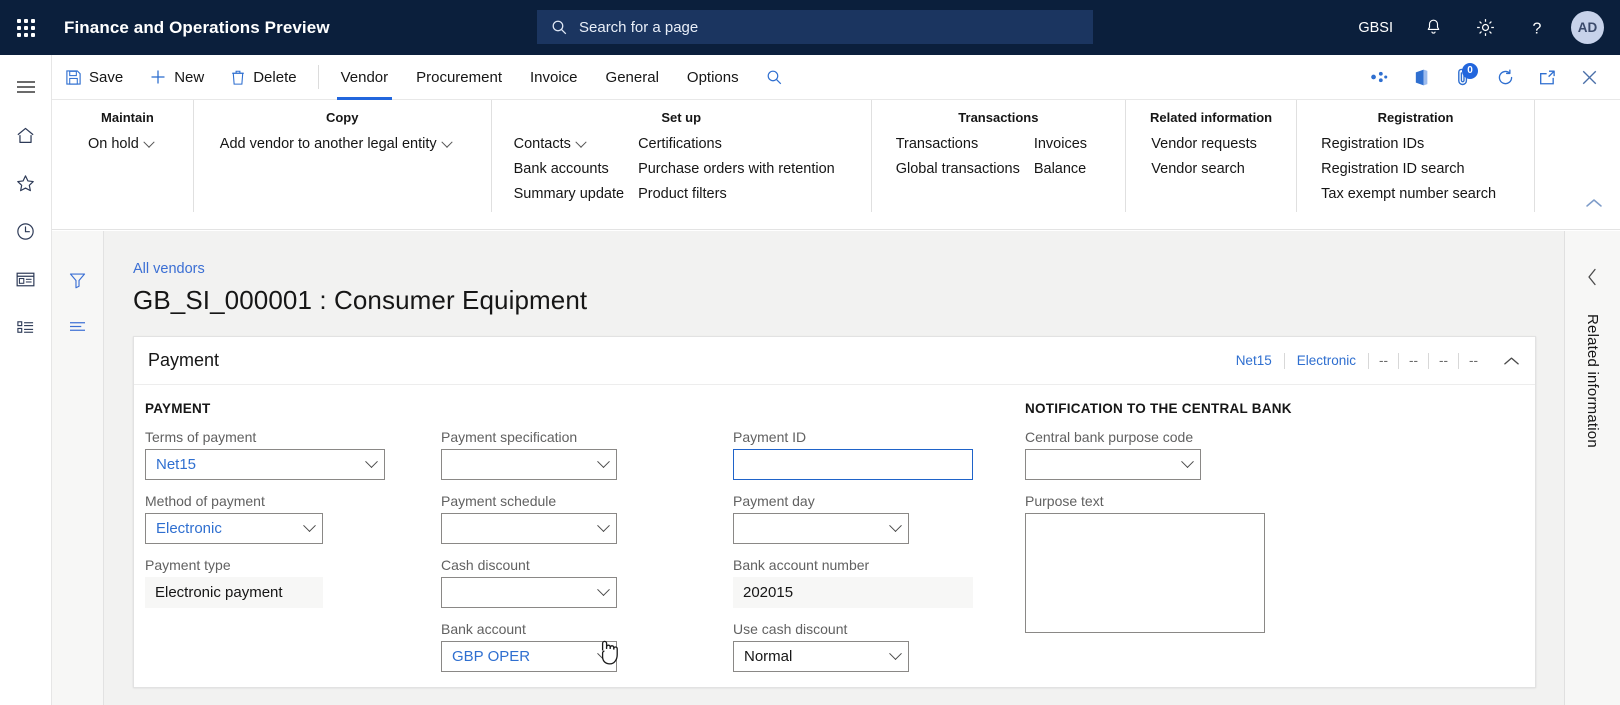 Image resolution: width=1620 pixels, height=705 pixels. Describe the element at coordinates (821, 528) in the screenshot. I see `payment-day-dropdown` at that location.